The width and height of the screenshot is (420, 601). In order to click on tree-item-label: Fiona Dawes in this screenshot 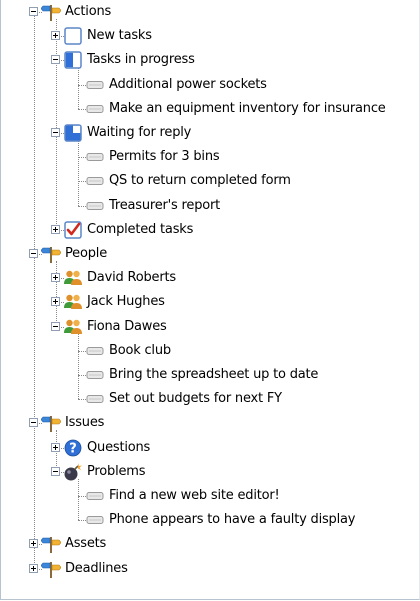, I will do `click(127, 326)`.